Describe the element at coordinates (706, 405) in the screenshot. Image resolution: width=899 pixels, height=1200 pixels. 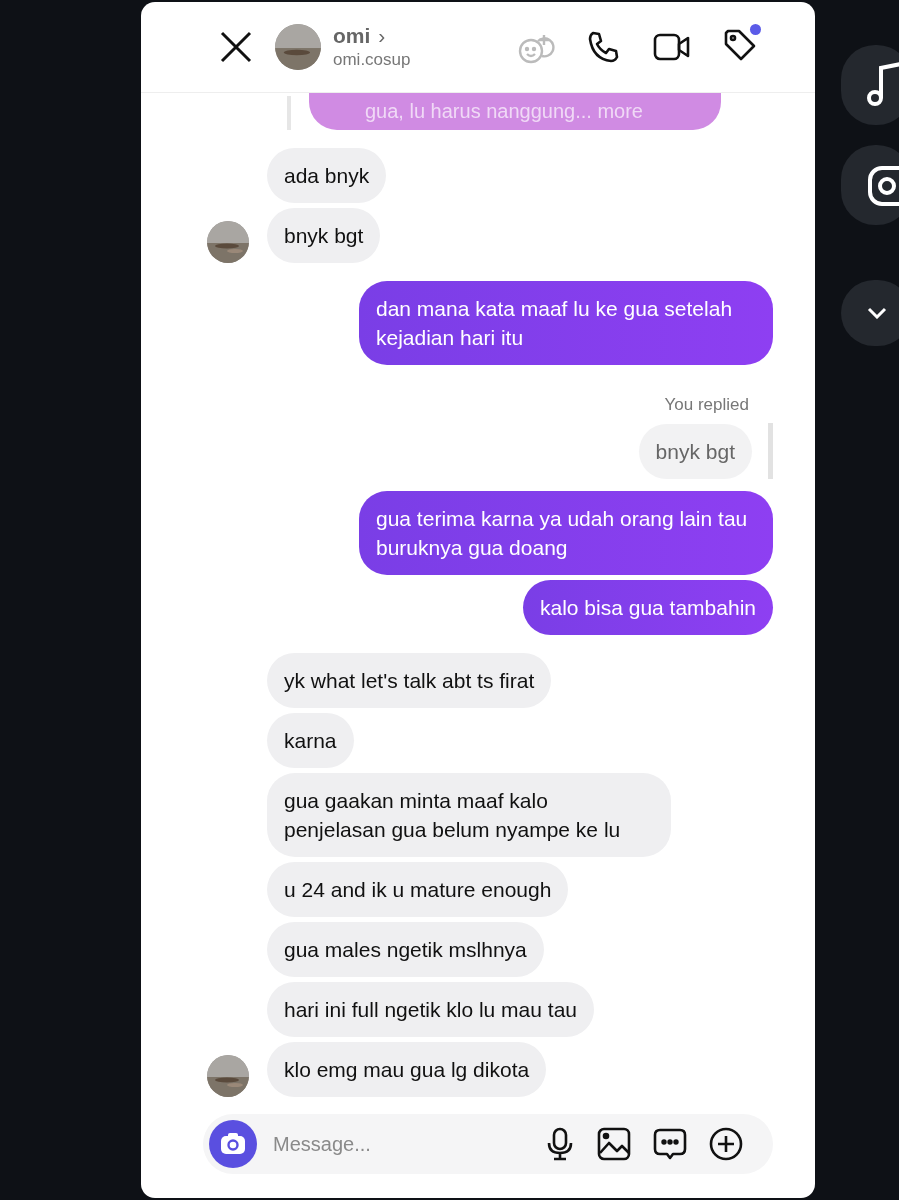
I see `reply-label: You replied` at that location.